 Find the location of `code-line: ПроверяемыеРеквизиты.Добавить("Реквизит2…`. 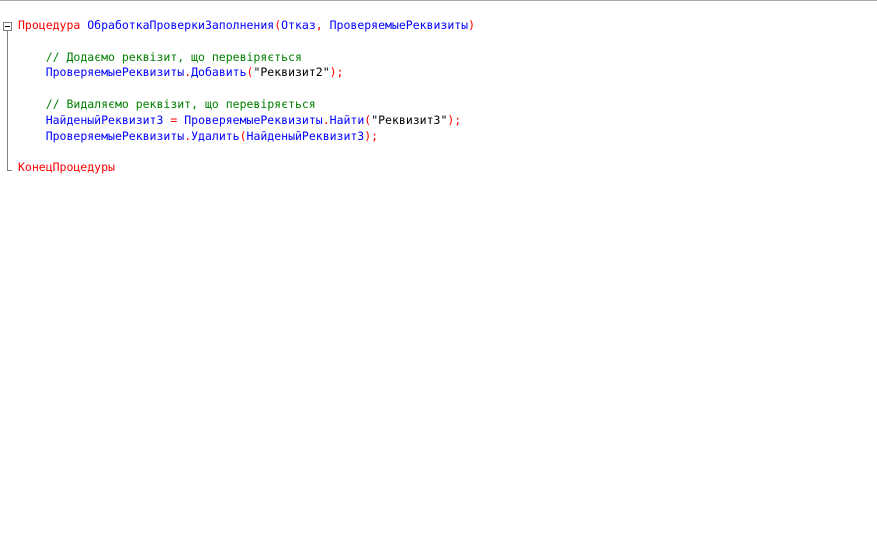

code-line: ПроверяемыеРеквизиты.Добавить("Реквизит2… is located at coordinates (246, 73).